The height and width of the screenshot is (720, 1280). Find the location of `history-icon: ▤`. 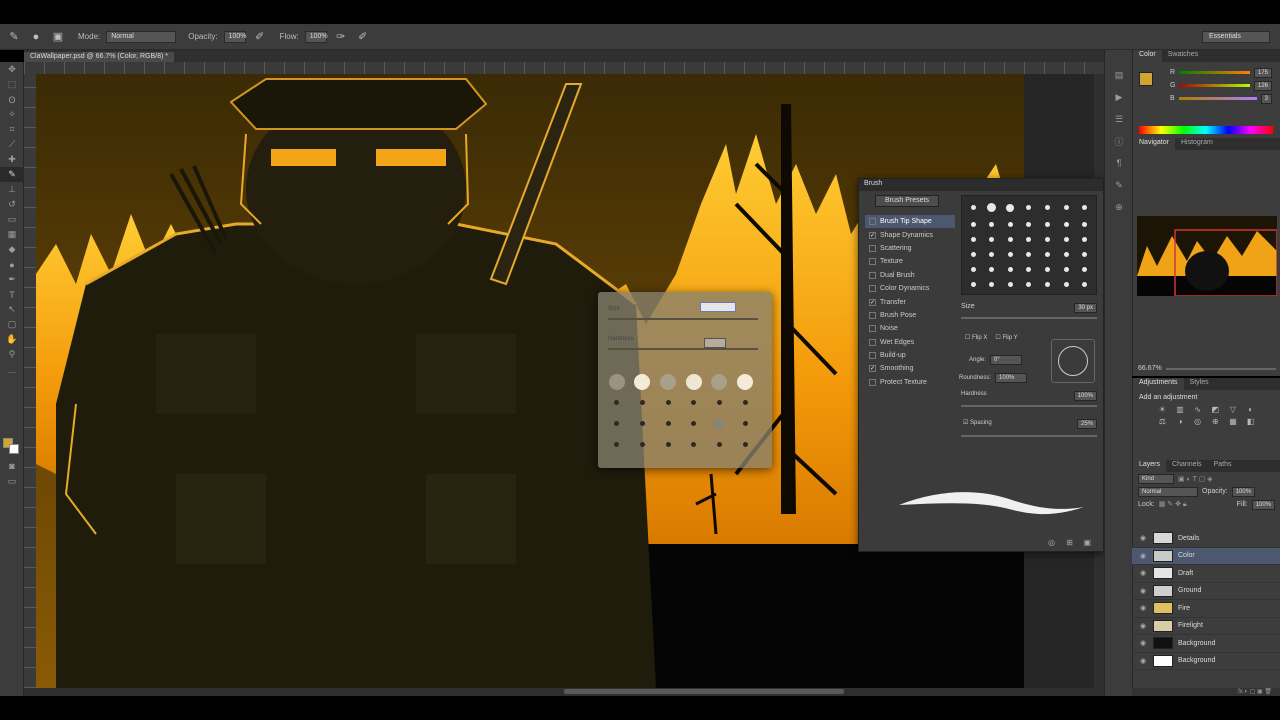

history-icon: ▤ is located at coordinates (1119, 75).